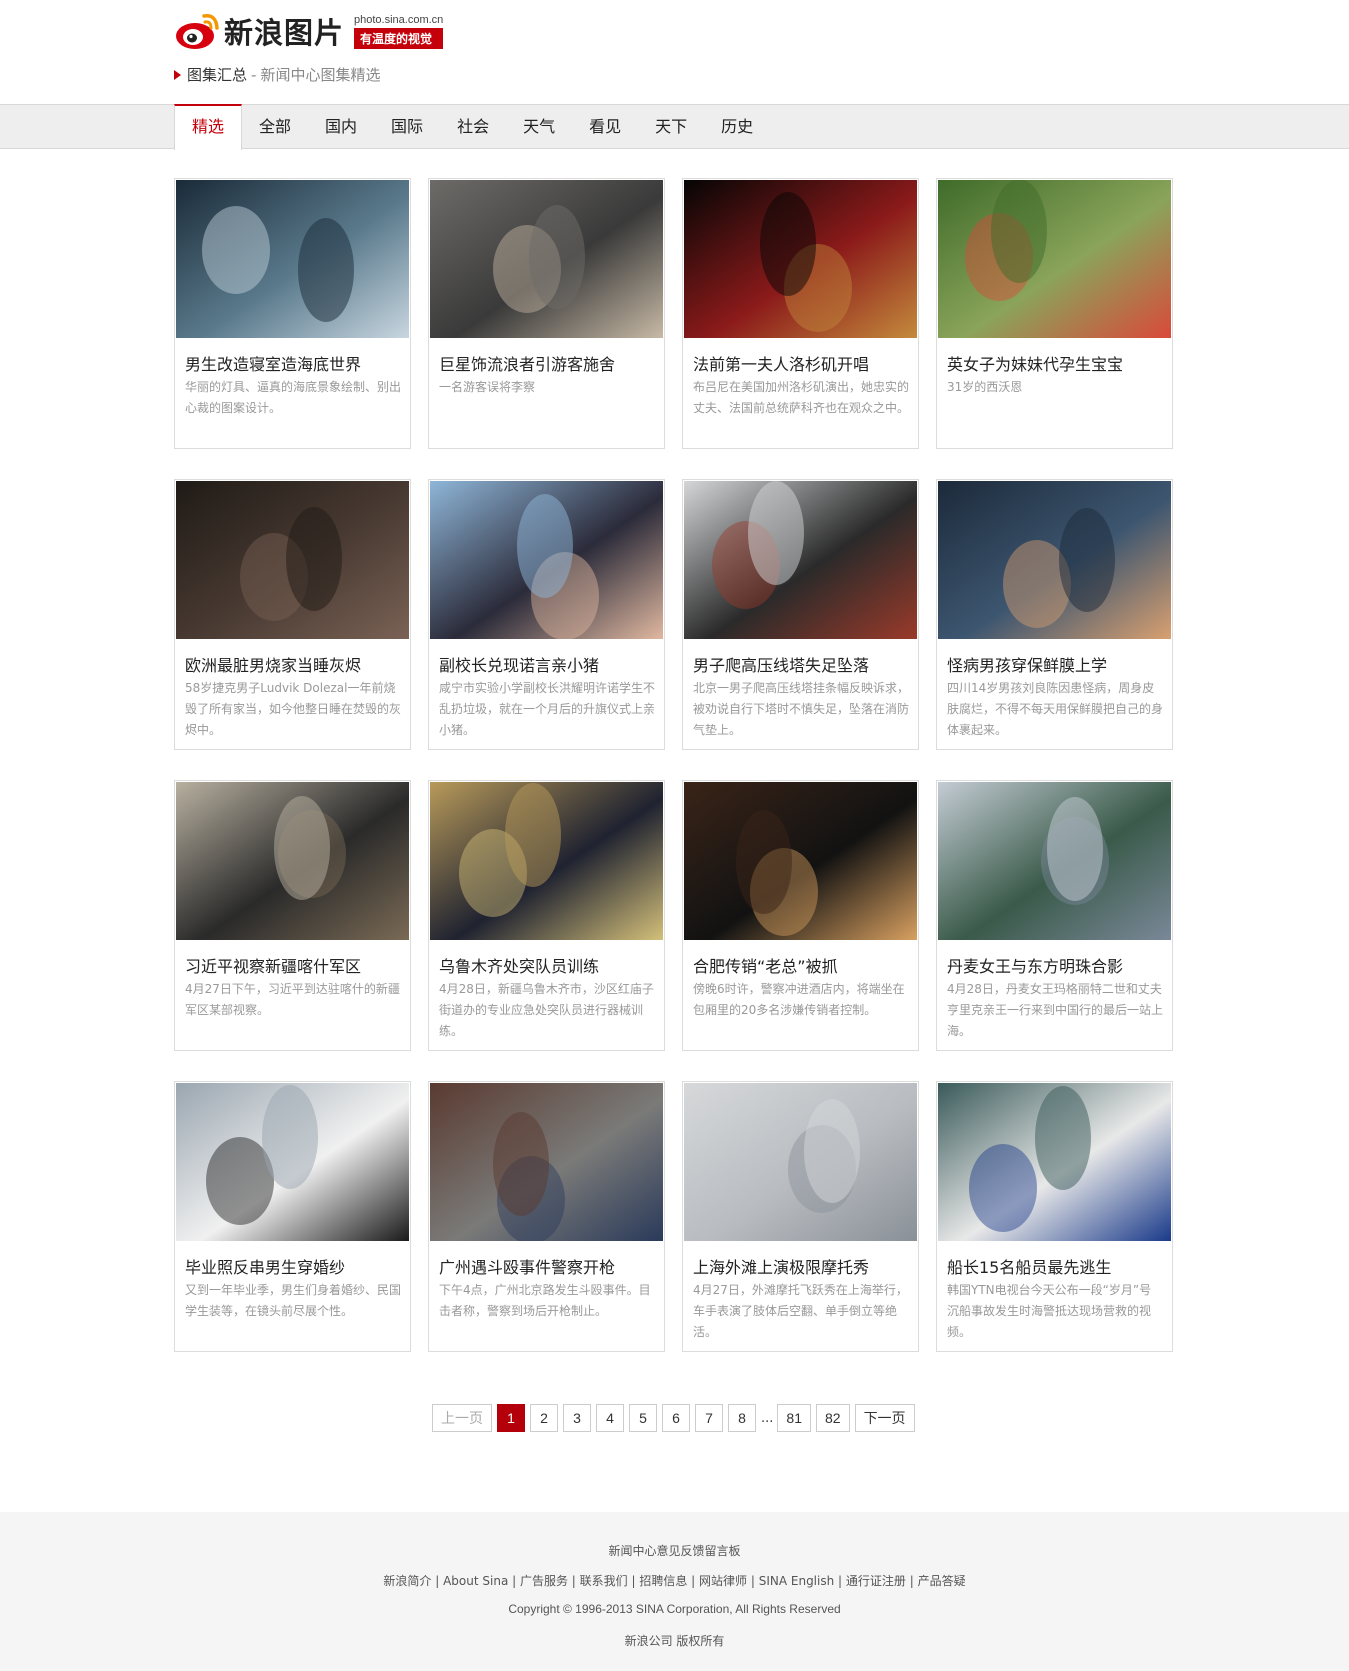 The image size is (1349, 1671). What do you see at coordinates (519, 965) in the screenshot?
I see `gallery-title: 乌鲁木齐处突队员训练` at bounding box center [519, 965].